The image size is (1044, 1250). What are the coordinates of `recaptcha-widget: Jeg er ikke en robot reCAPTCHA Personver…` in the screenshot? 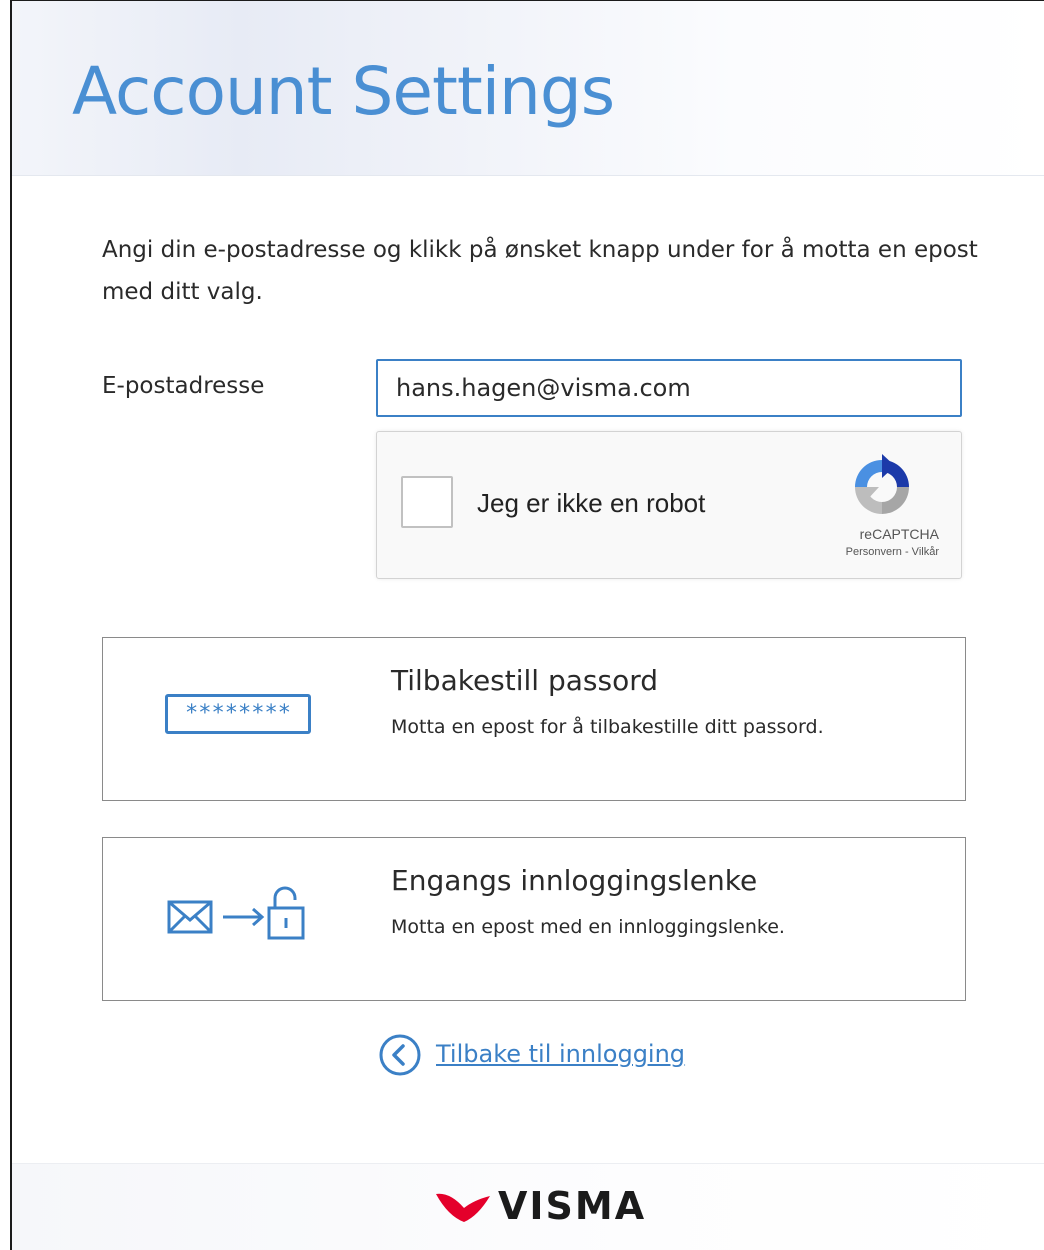 It's located at (669, 505).